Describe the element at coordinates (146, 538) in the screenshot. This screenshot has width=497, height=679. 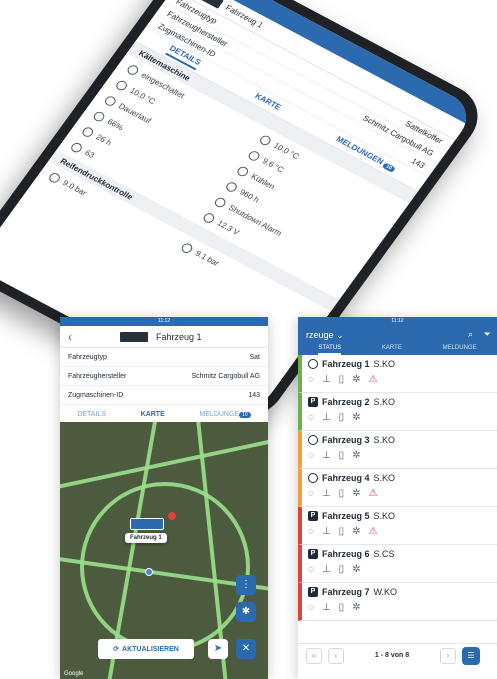
I see `map-vehicle-label: Fahrzeug 1` at that location.